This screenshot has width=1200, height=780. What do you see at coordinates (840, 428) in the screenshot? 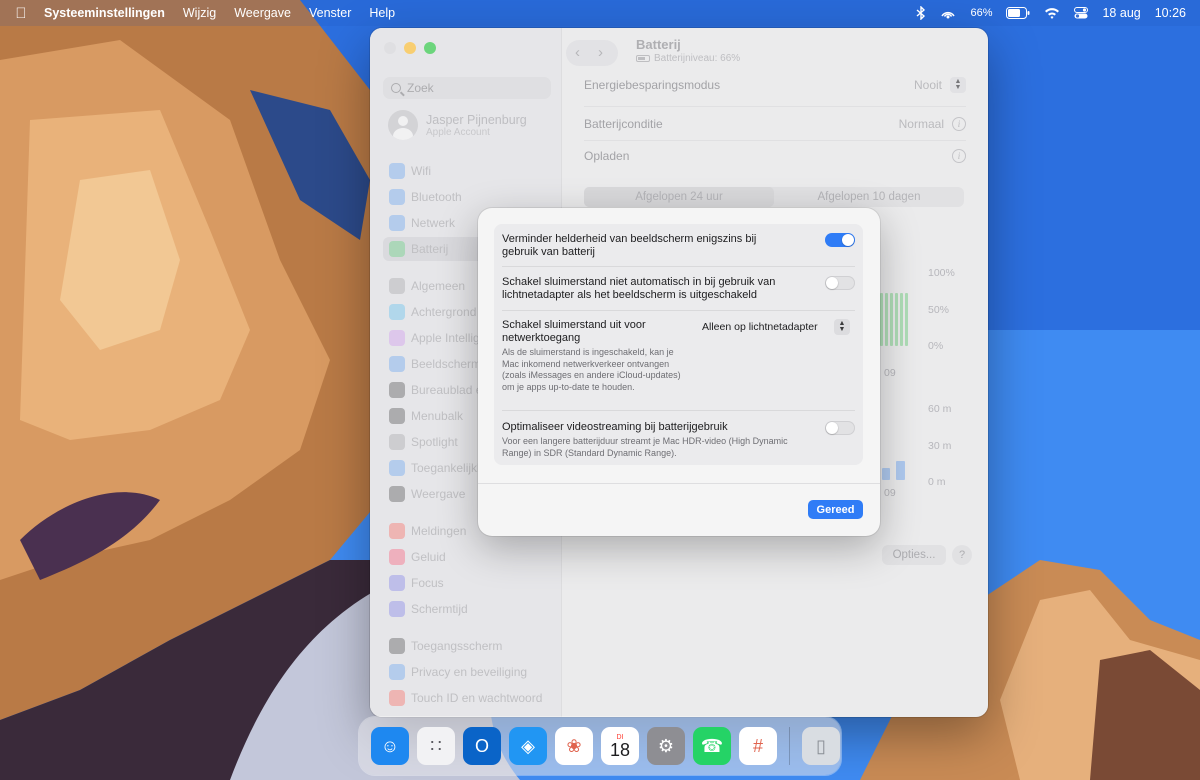
I see `toggle-optimize-streaming` at bounding box center [840, 428].